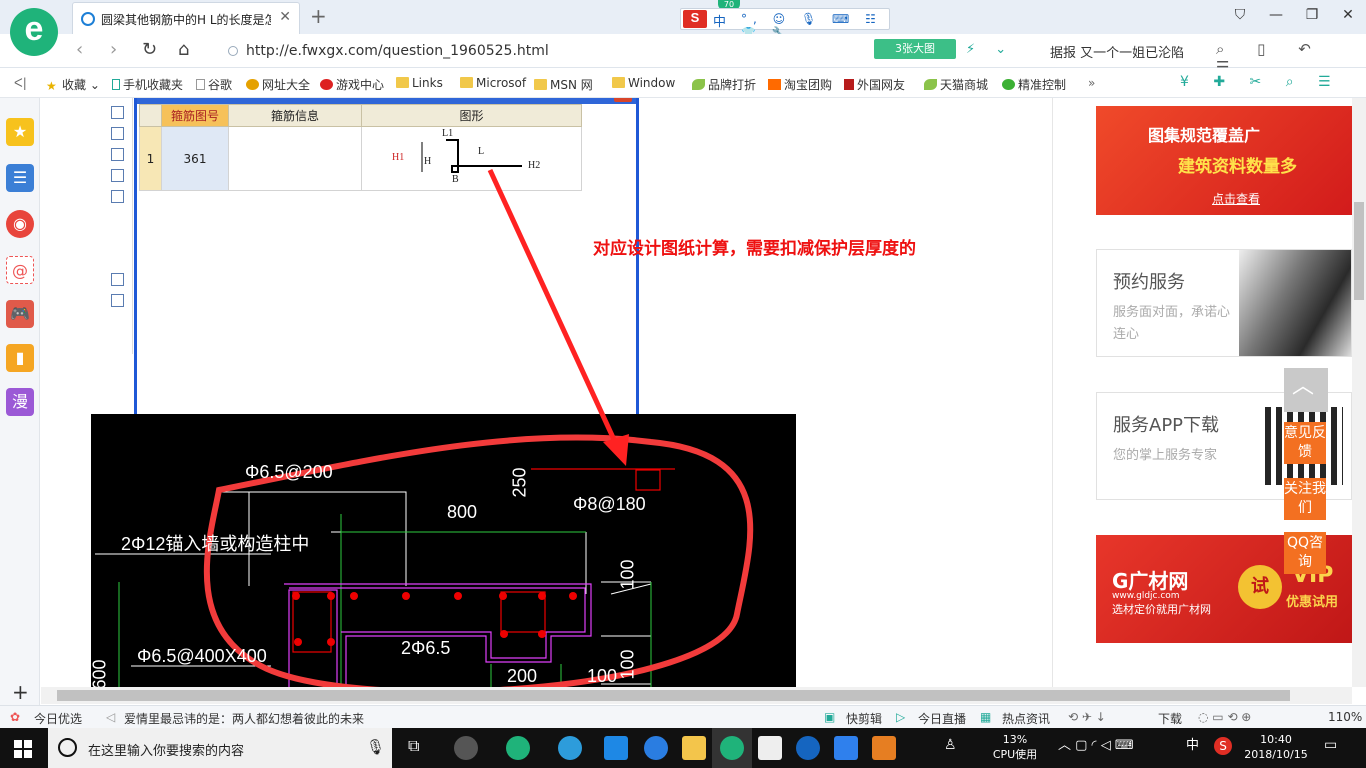 The height and width of the screenshot is (768, 1366). What do you see at coordinates (20, 270) in the screenshot?
I see `sidebar-mail-icon: @` at bounding box center [20, 270].